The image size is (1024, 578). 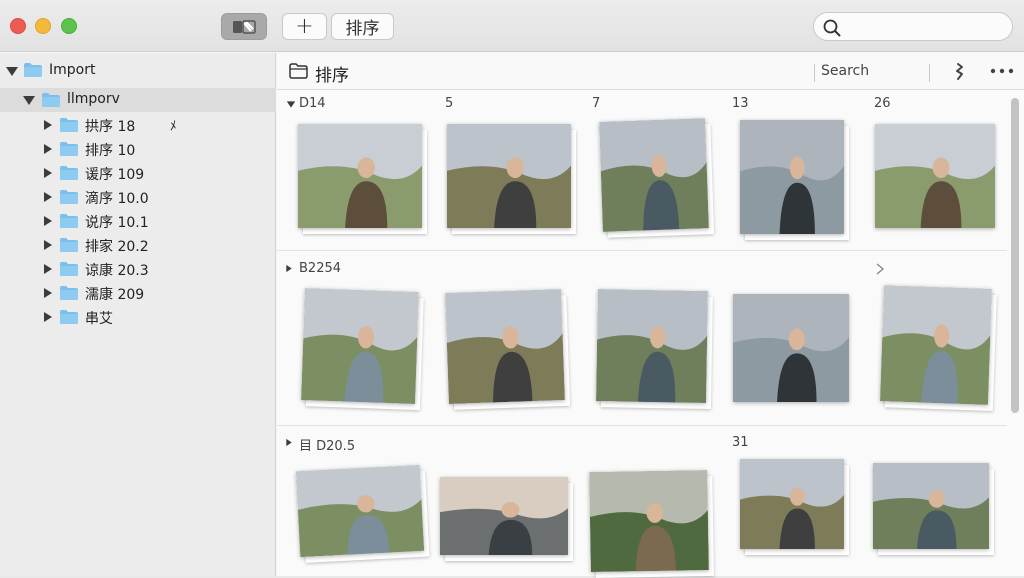 I want to click on sidebar-toggle-icon, so click(x=244, y=26).